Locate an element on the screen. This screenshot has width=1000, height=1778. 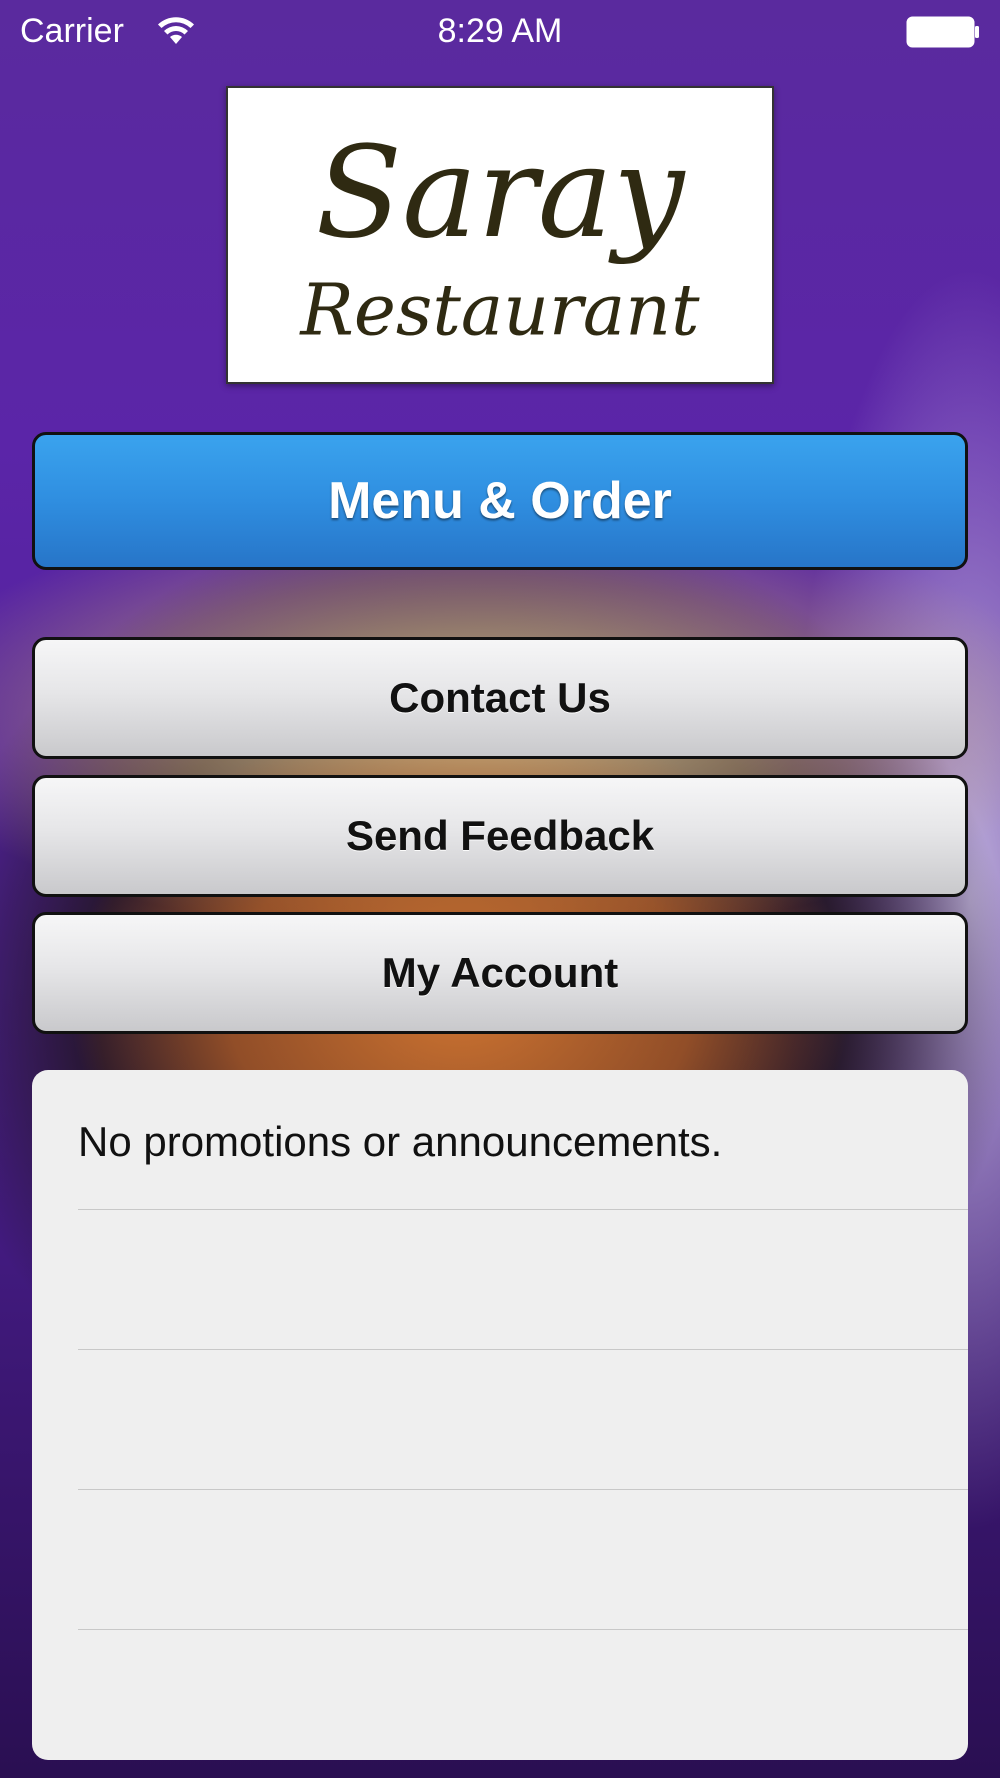
menu-order-button: Menu & Order is located at coordinates (500, 501).